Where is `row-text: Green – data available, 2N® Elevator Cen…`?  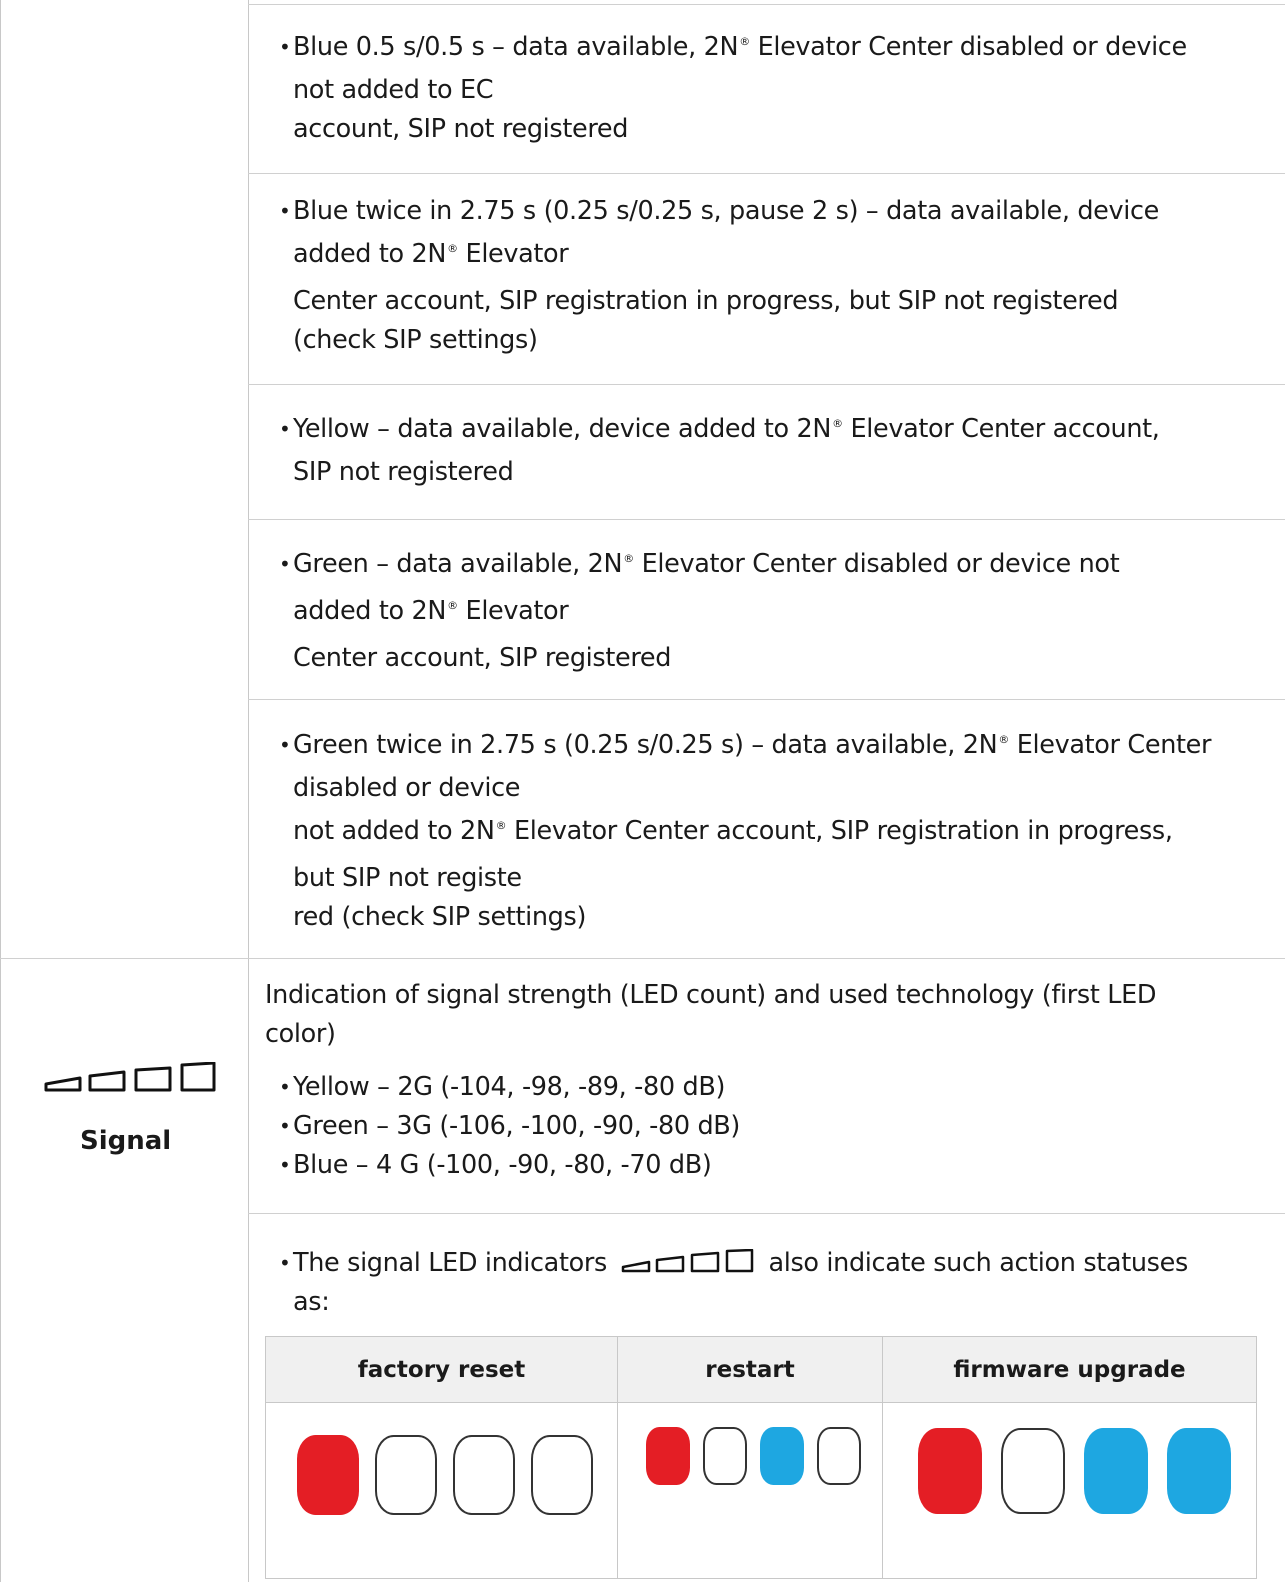
row-text: Green – data available, 2N® Elevator Cen… is located at coordinates (706, 564).